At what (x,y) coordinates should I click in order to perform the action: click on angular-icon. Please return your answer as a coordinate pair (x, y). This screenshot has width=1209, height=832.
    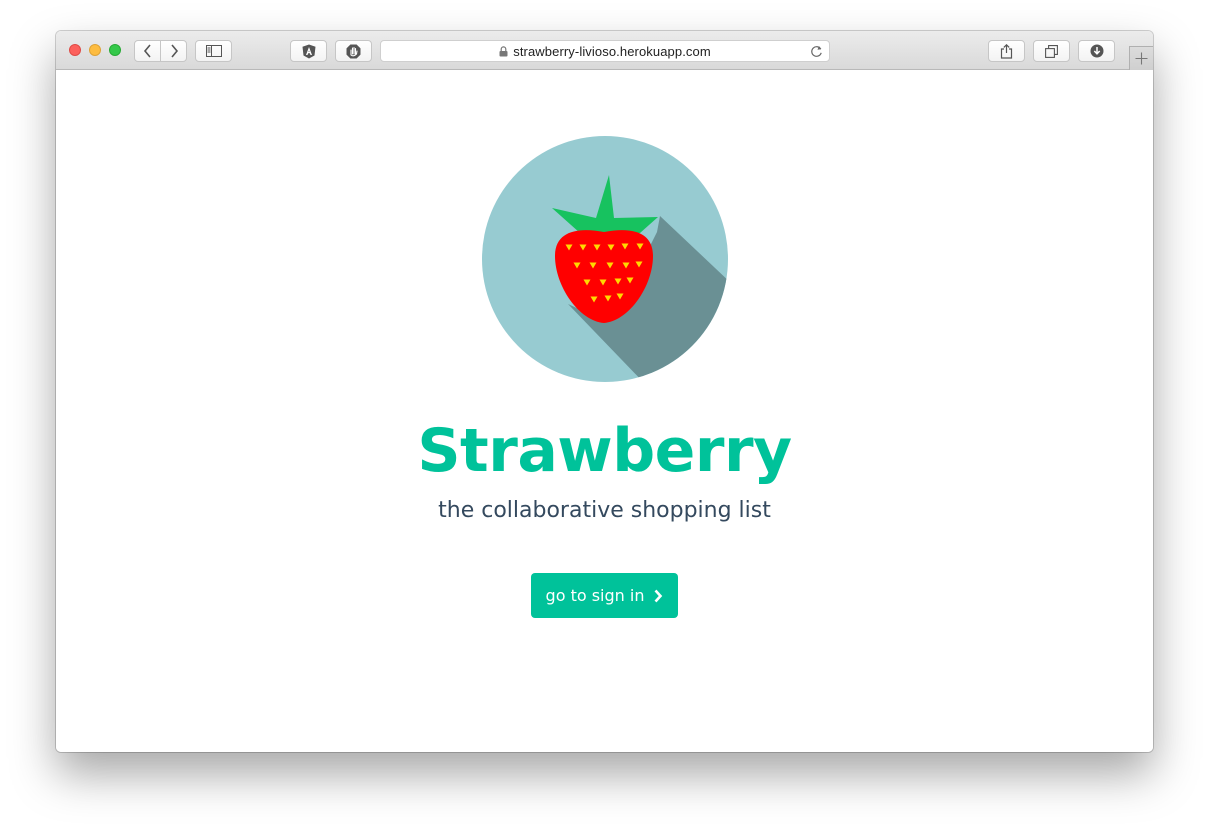
    Looking at the image, I should click on (308, 51).